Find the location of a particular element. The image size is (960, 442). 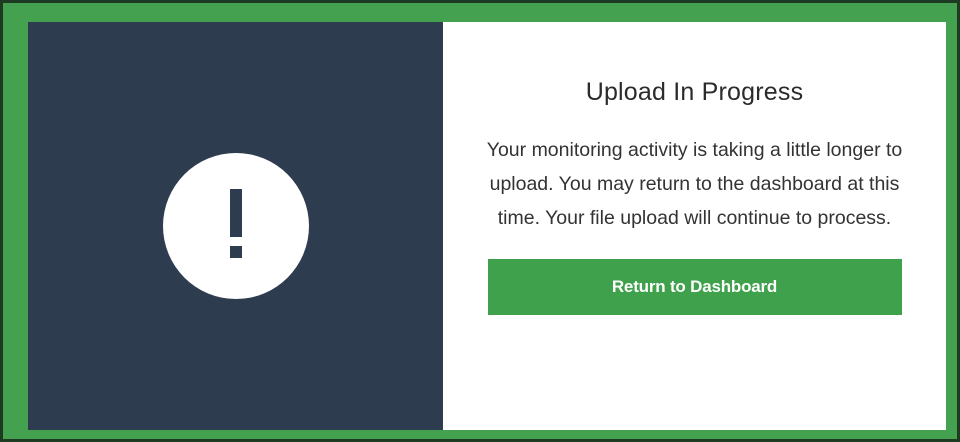

exclamation-circle-icon is located at coordinates (235, 226).